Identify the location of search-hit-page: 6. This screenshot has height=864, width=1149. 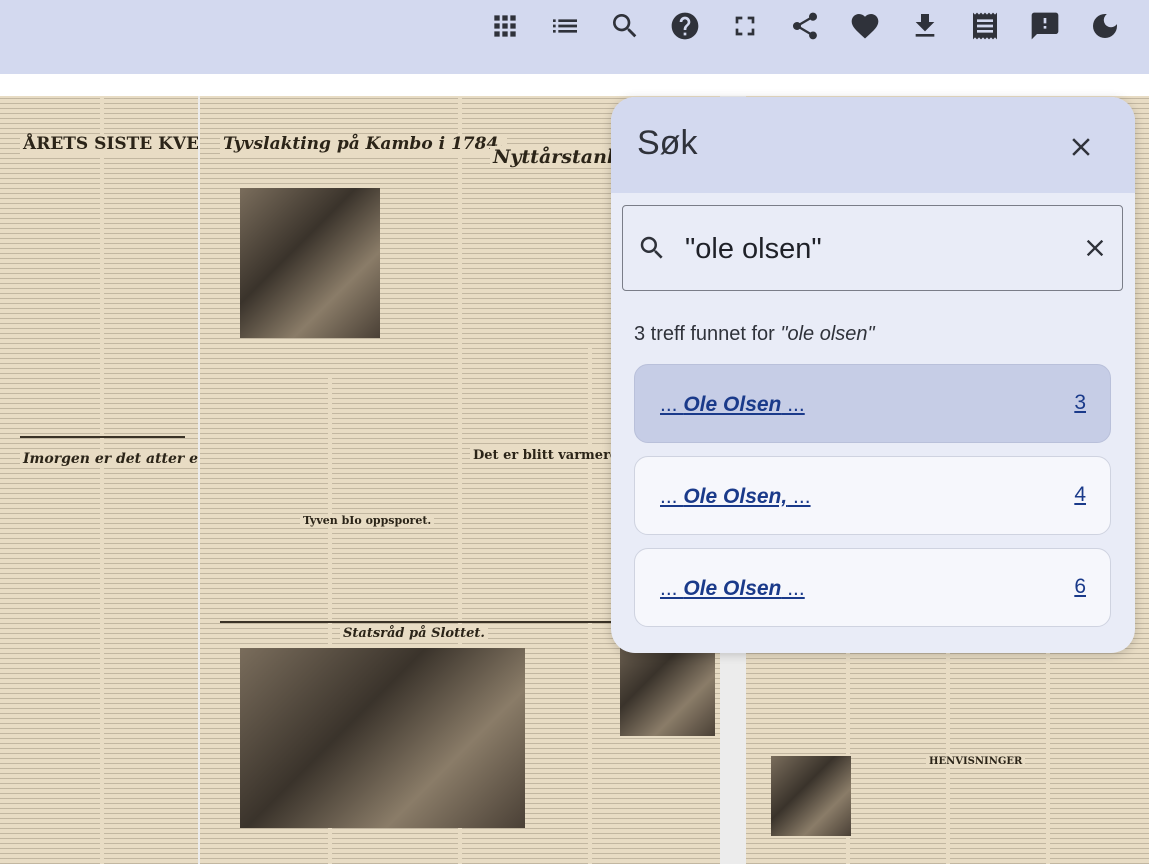
(1080, 587).